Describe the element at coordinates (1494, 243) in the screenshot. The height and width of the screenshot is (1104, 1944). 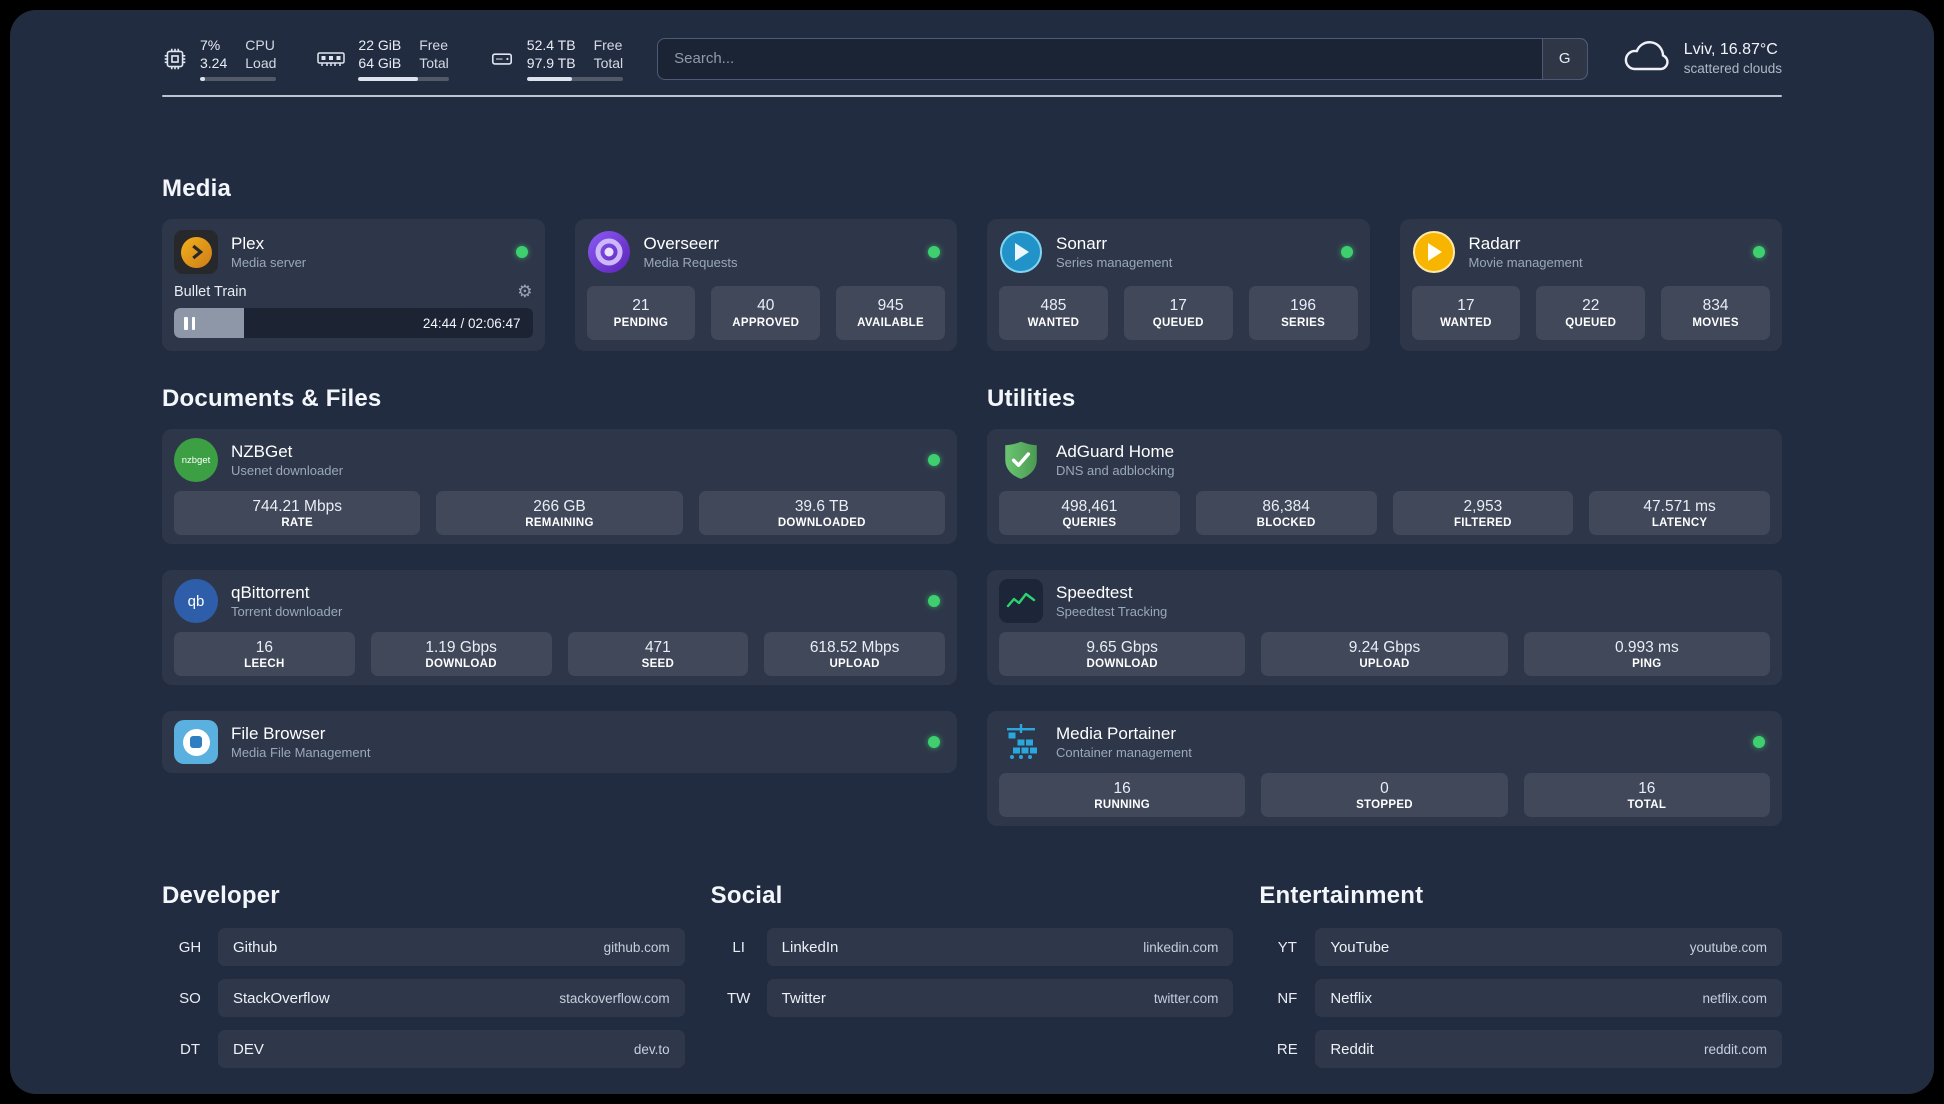
I see `service-name: Radarr` at that location.